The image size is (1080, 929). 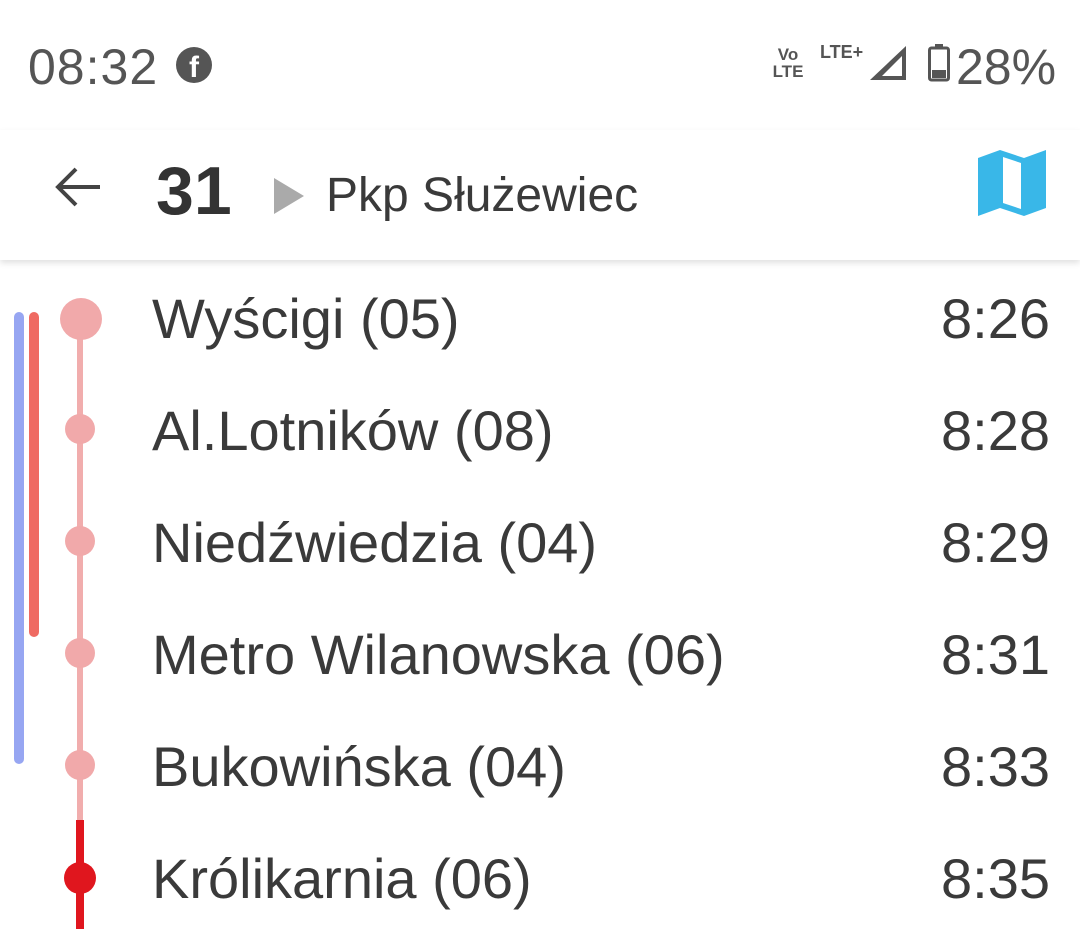 I want to click on stop-name: Bukowińska (04), so click(x=359, y=766).